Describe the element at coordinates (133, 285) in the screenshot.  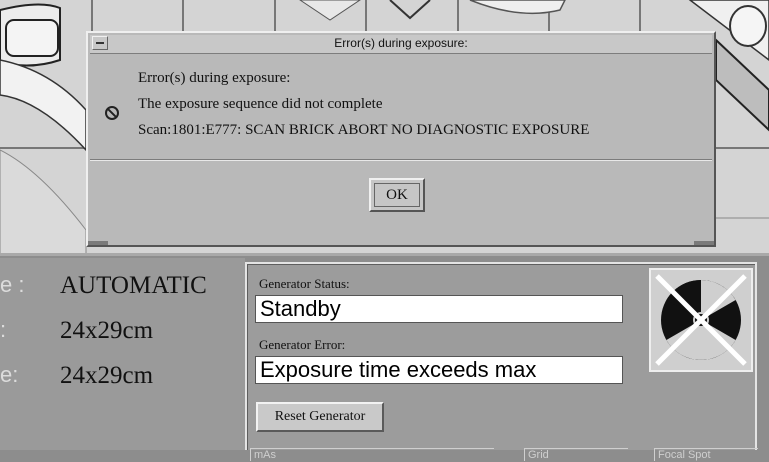
I see `exposure-mode-value: AUTOMATIC` at that location.